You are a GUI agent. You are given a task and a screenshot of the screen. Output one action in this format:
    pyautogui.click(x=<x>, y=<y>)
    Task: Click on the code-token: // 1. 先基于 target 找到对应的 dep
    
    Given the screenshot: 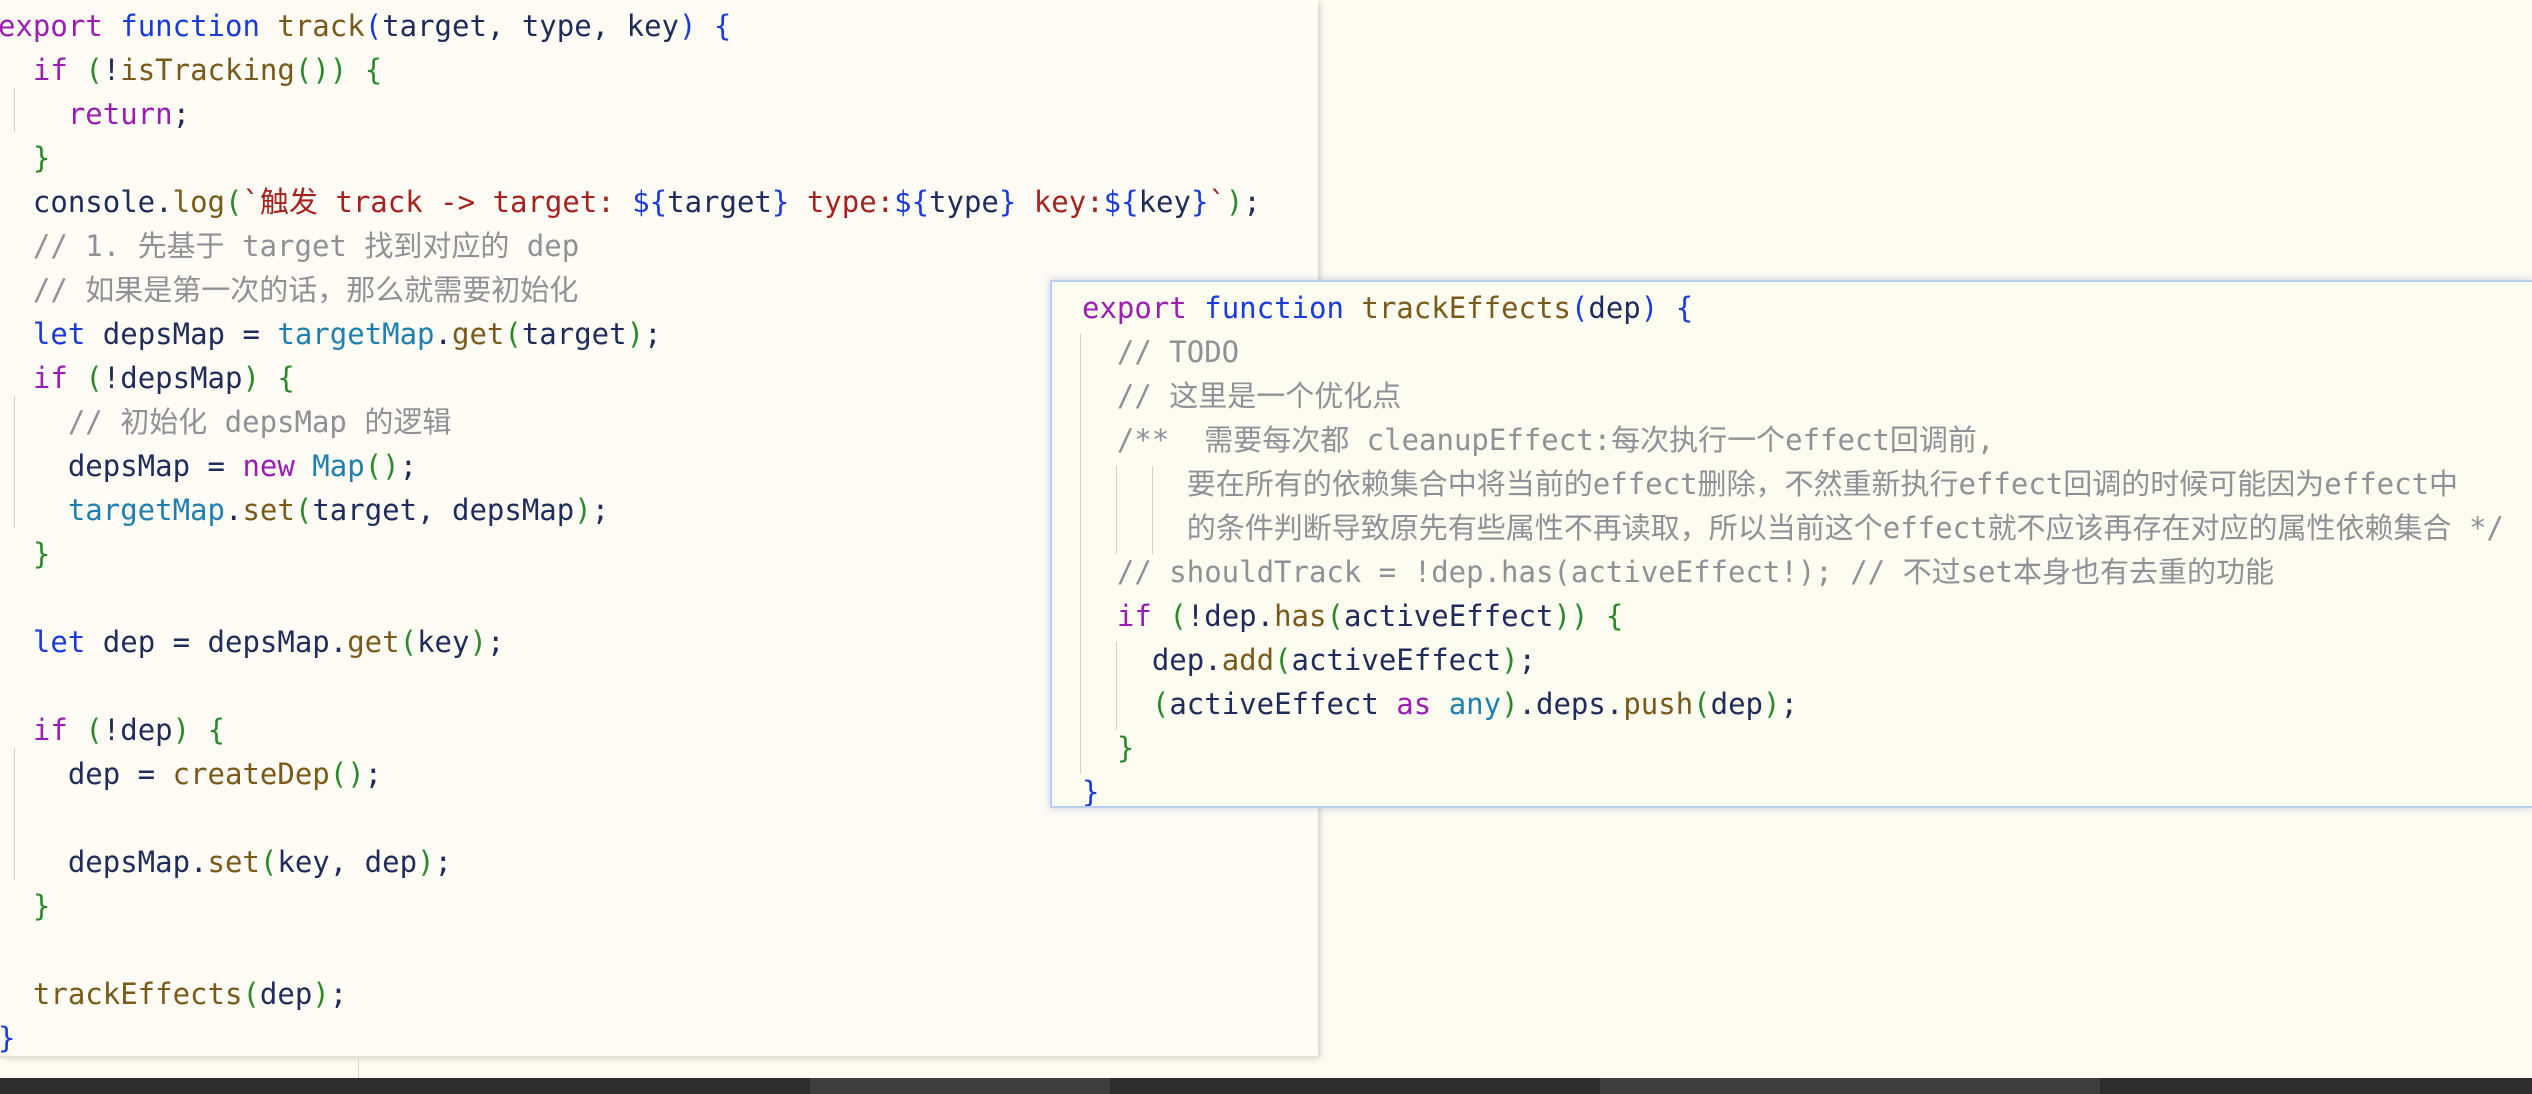 What is the action you would take?
    pyautogui.click(x=290, y=246)
    